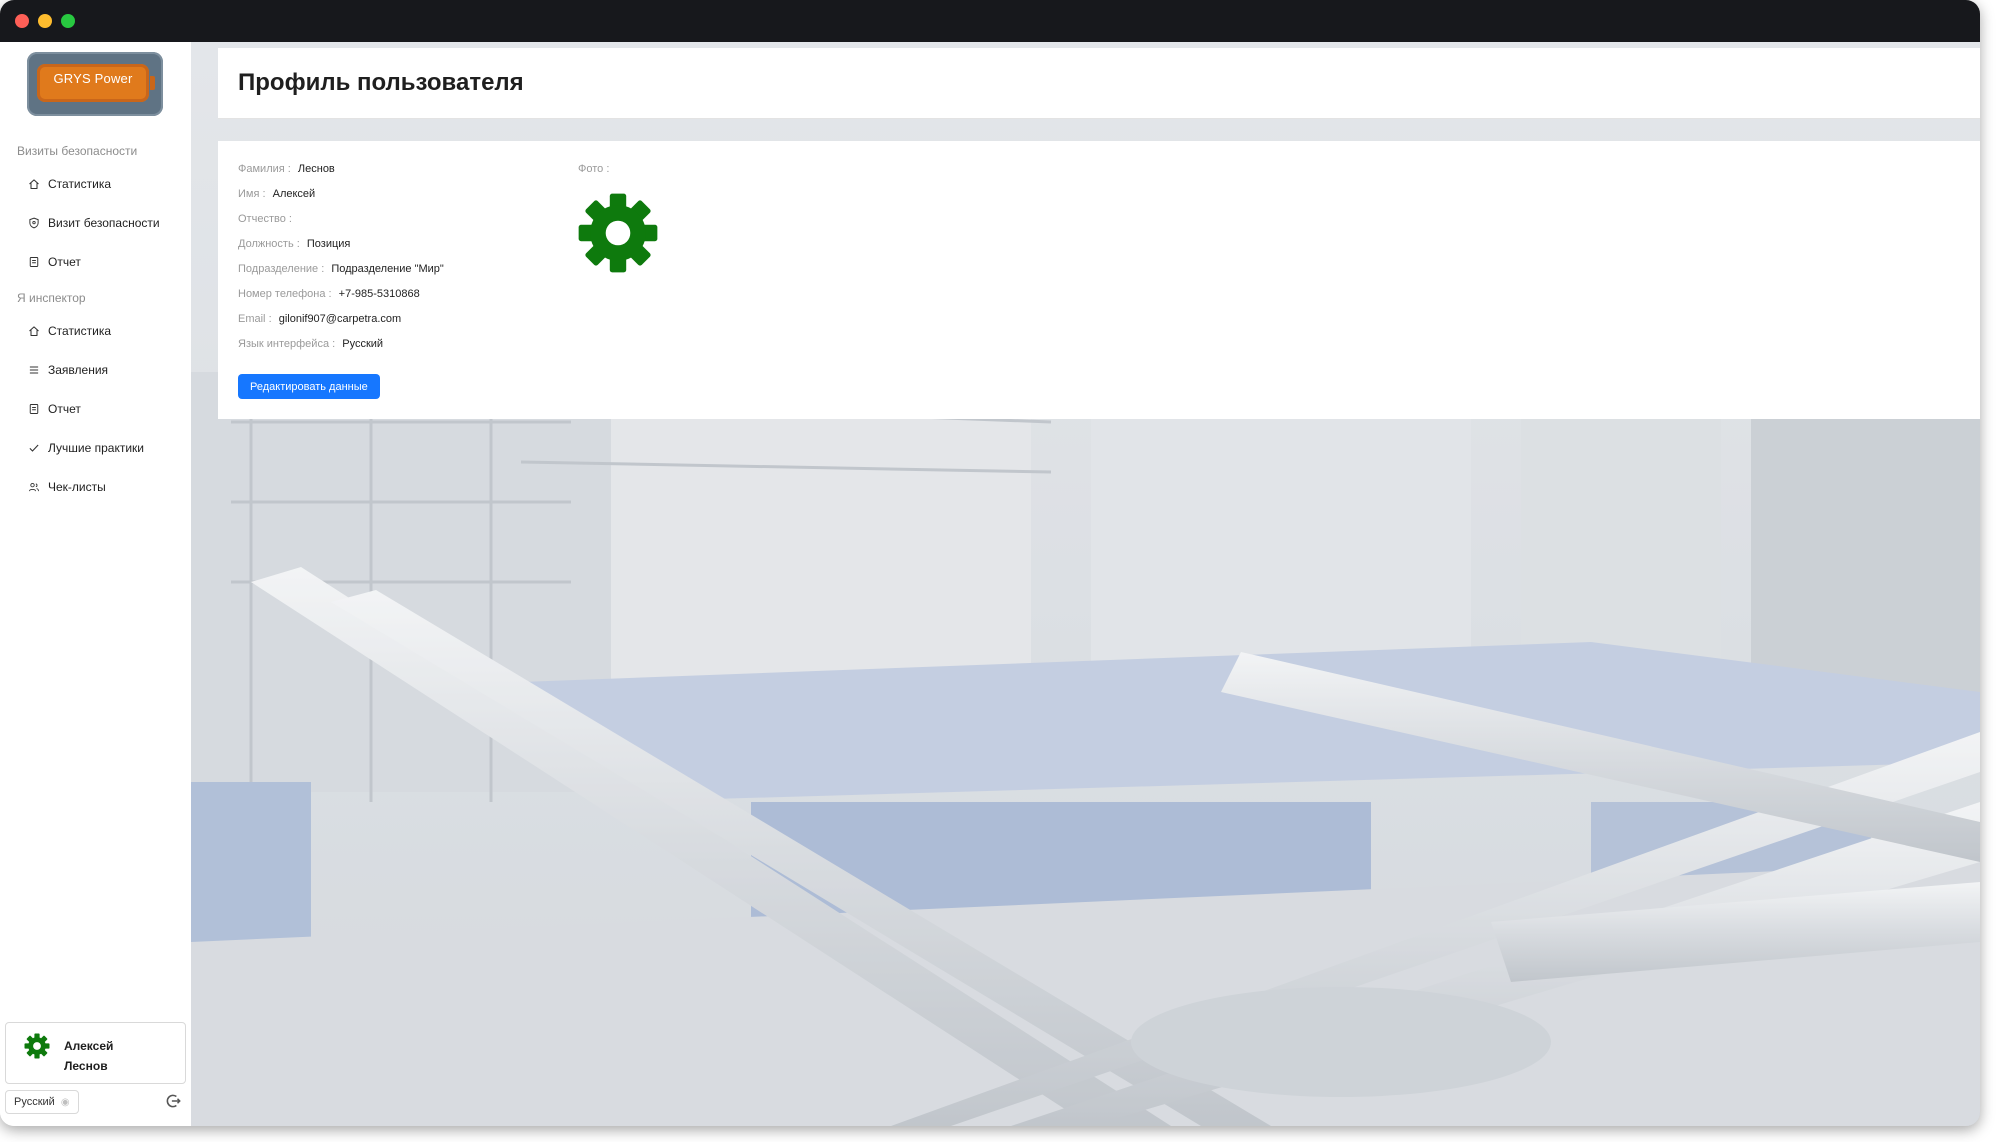 The image size is (1999, 1142). I want to click on section-label-inspector: Я инспектор, so click(51, 298).